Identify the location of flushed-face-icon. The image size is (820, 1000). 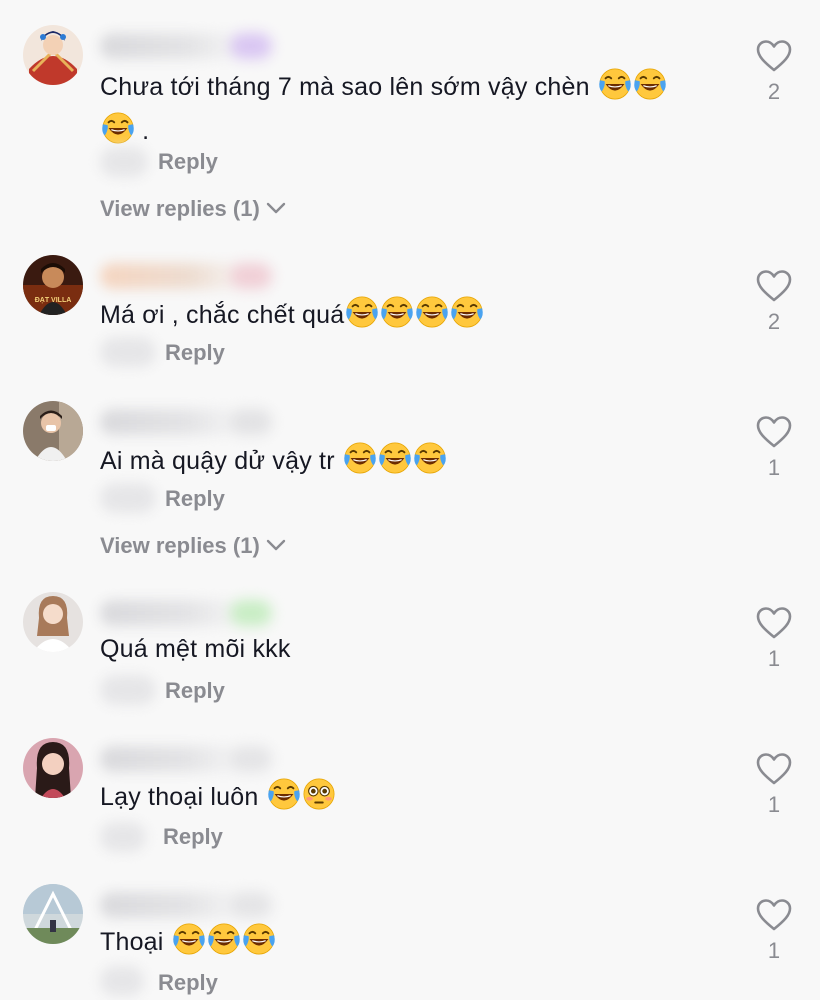
(319, 794).